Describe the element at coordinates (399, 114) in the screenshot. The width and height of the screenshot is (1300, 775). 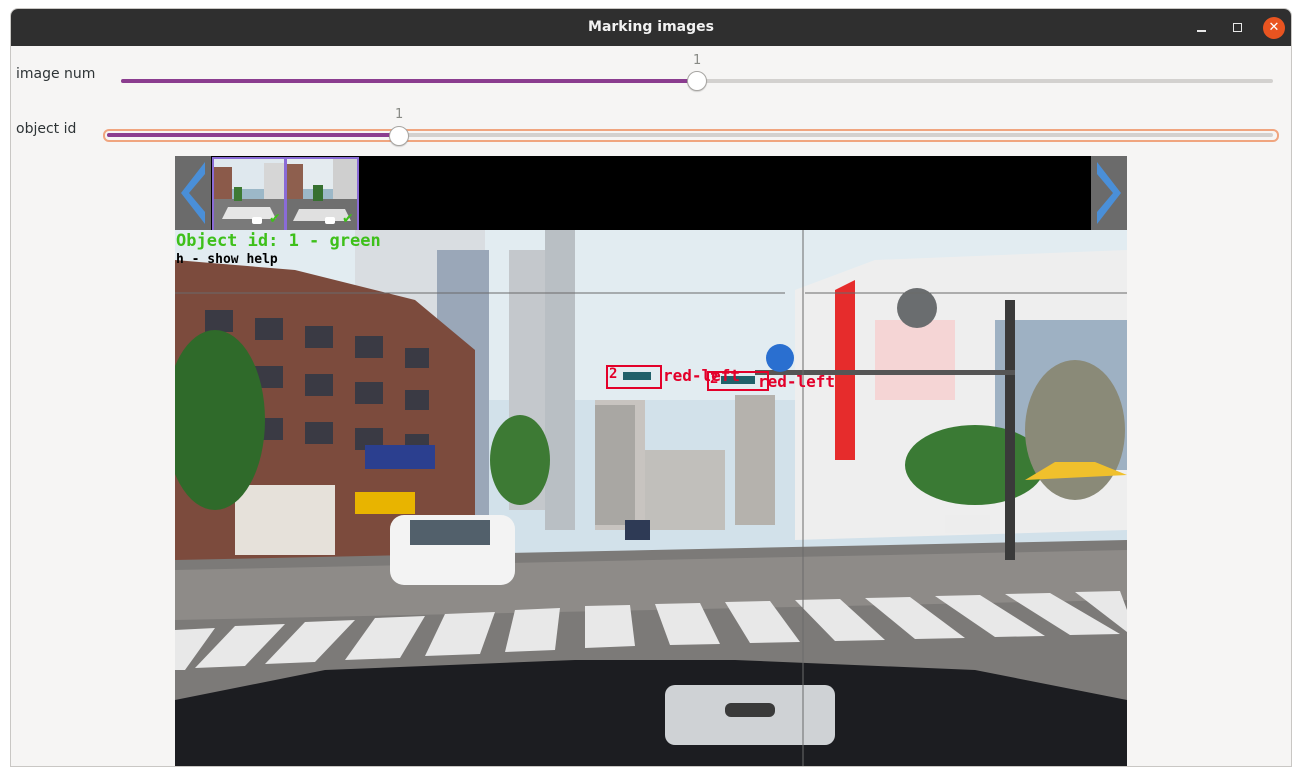
I see `object-id-value: 1` at that location.